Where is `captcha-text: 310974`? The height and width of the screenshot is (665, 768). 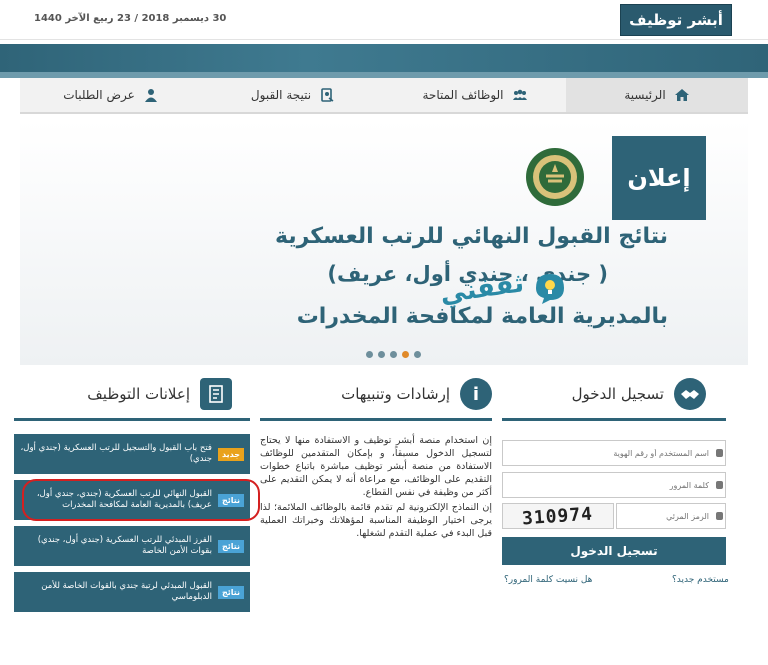 captcha-text: 310974 is located at coordinates (558, 516).